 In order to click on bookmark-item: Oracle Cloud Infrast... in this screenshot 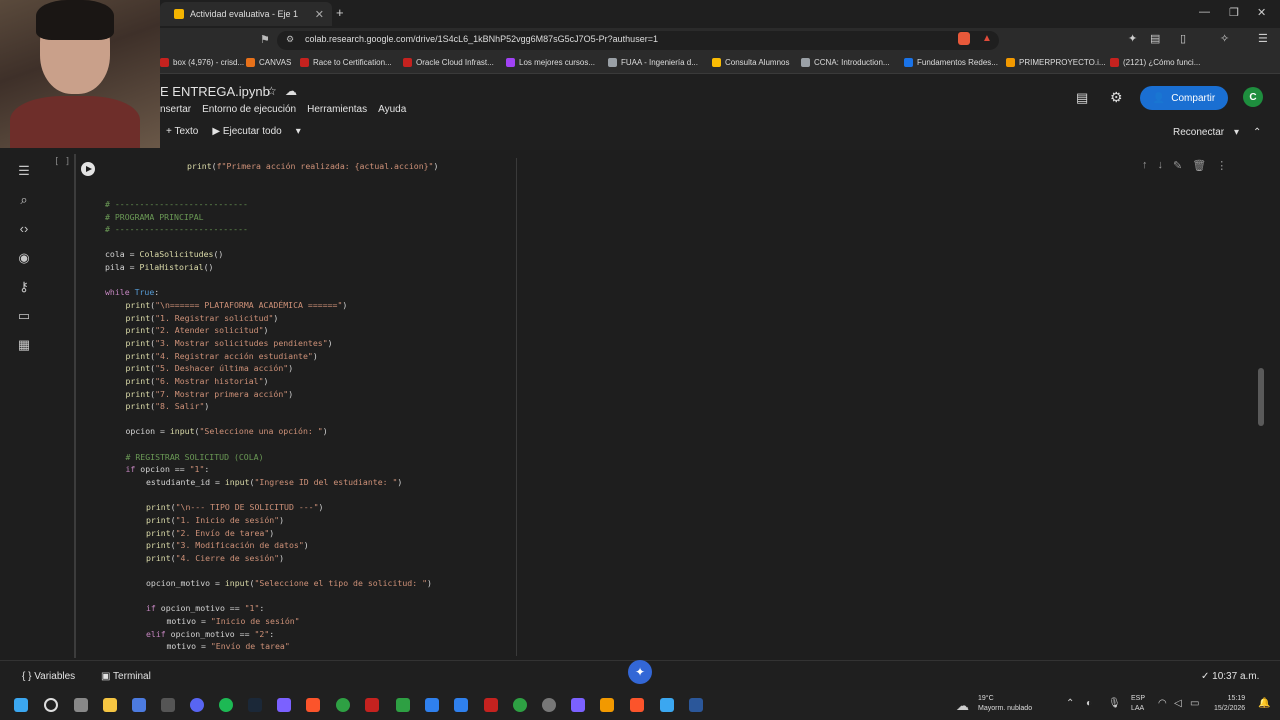, I will do `click(448, 62)`.